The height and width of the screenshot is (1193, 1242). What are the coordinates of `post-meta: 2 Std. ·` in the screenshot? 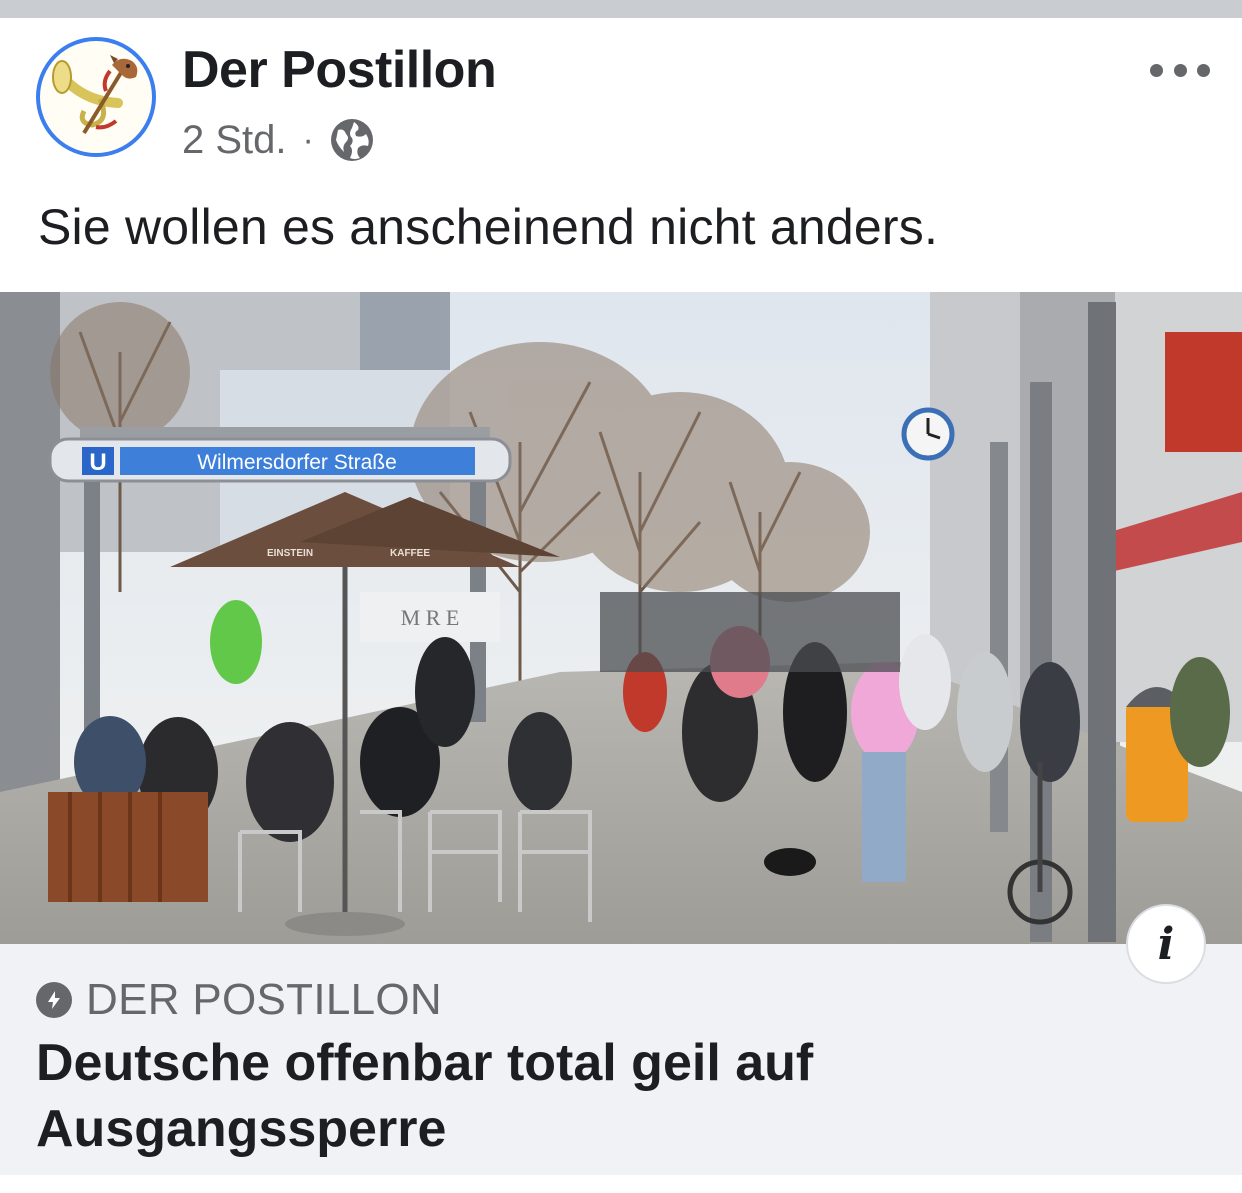 It's located at (279, 140).